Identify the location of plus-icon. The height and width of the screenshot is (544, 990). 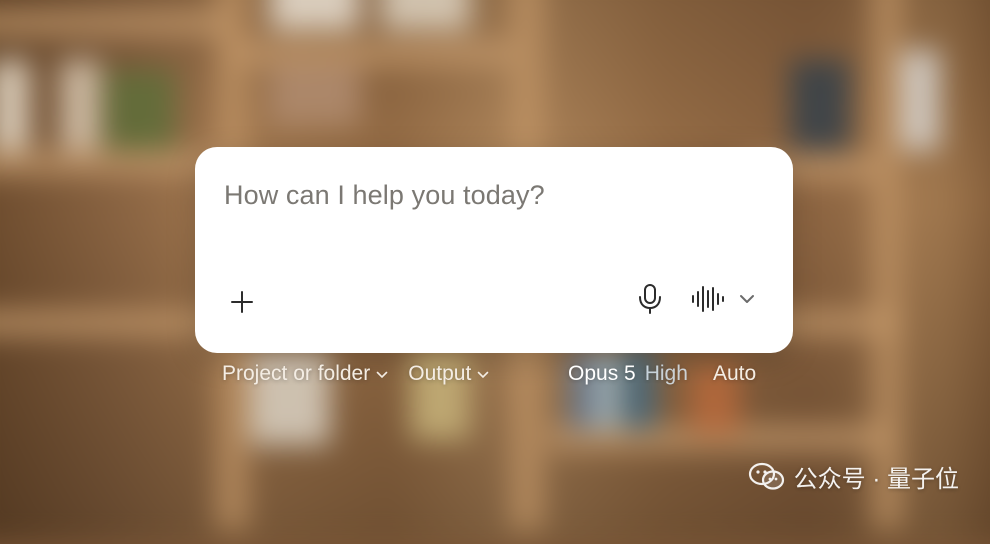
(242, 302).